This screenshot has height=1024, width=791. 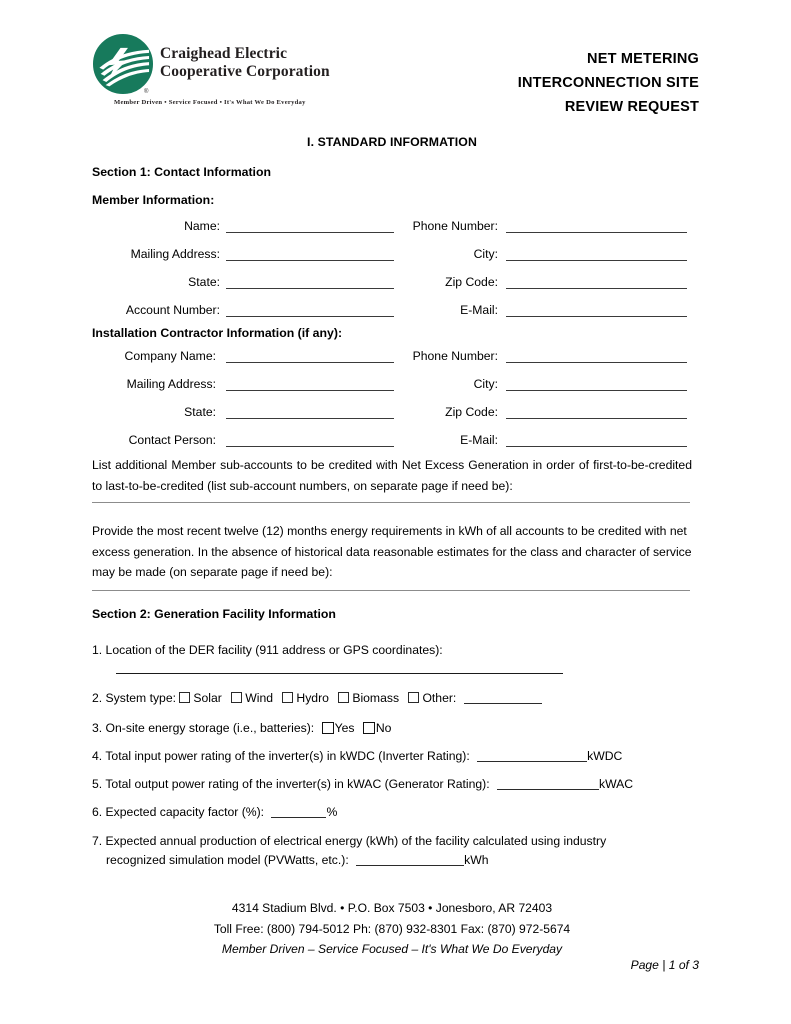 What do you see at coordinates (548, 783) in the screenshot?
I see `input-generator-rating-kwac` at bounding box center [548, 783].